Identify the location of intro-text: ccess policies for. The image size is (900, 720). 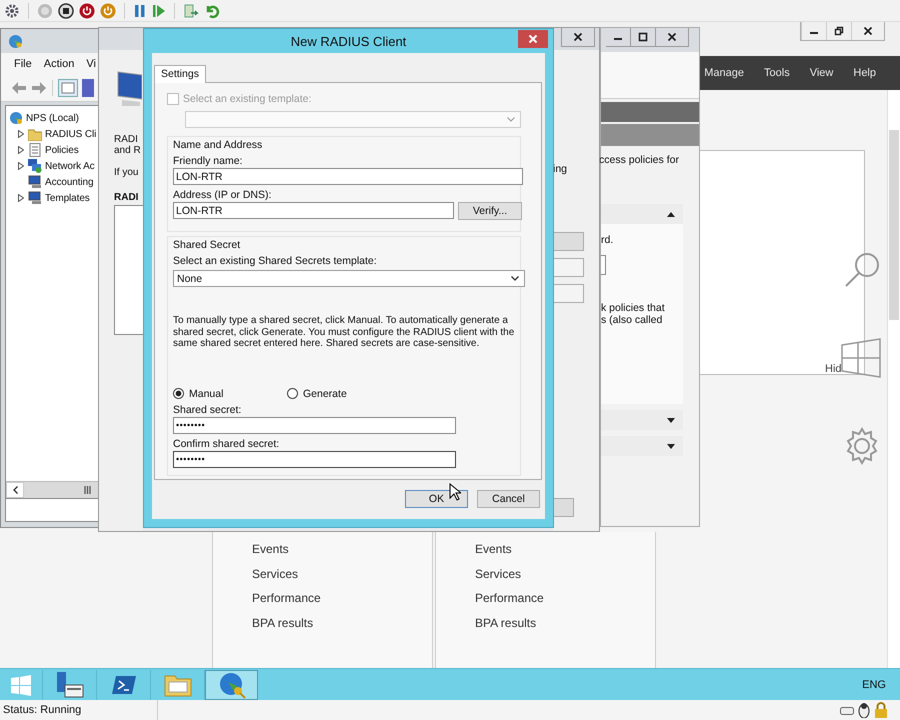
(639, 160).